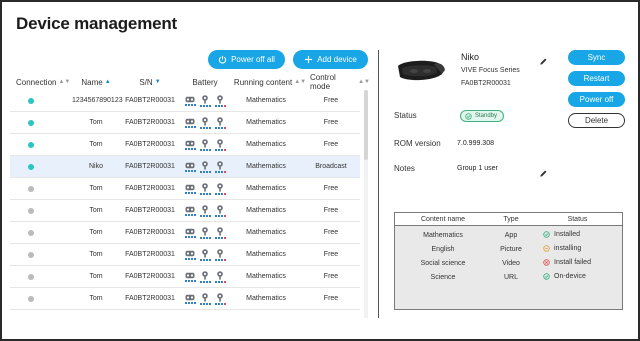 Image resolution: width=640 pixels, height=341 pixels. Describe the element at coordinates (185, 101) in the screenshot. I see `table-row: 1234567890123 FA0BT2R00031 Mathematics Free` at that location.